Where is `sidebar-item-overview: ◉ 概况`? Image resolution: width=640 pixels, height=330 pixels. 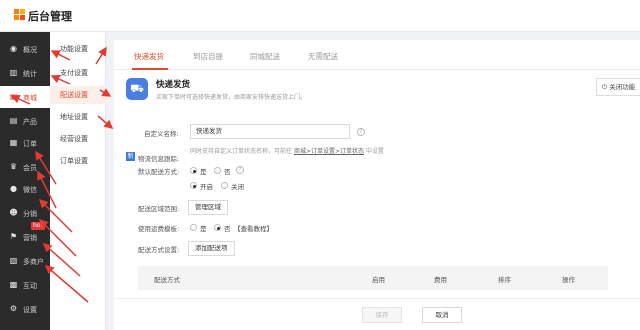 sidebar-item-overview: ◉ 概况 is located at coordinates (25, 49).